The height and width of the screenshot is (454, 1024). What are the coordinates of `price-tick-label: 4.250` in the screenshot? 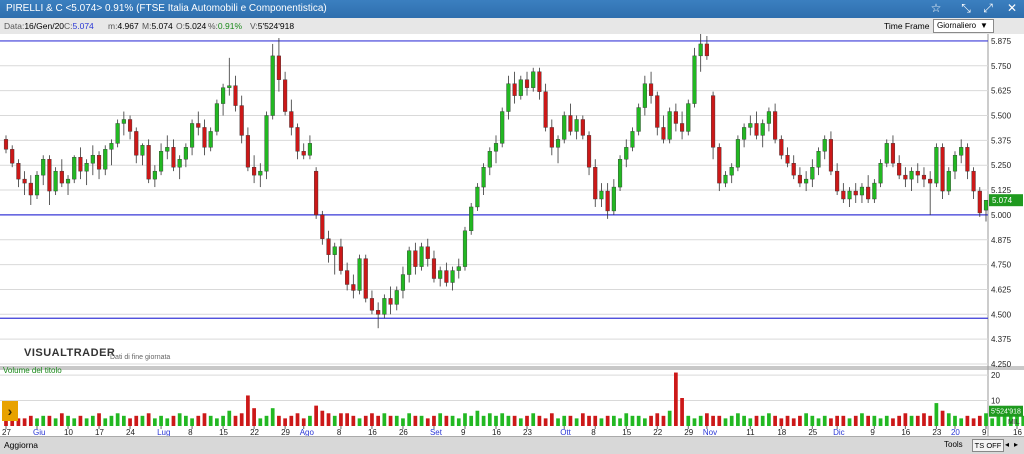 It's located at (1001, 364).